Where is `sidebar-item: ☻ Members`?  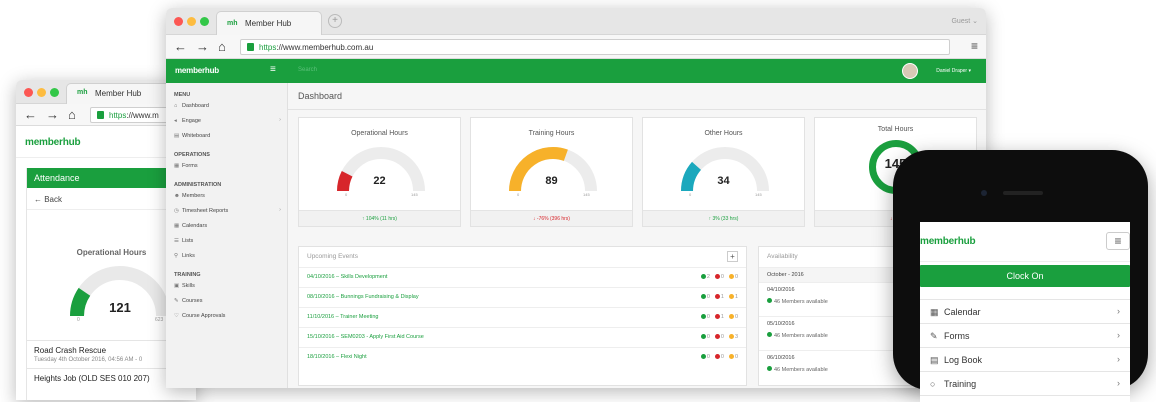
sidebar-item: ☻ Members is located at coordinates (226, 195).